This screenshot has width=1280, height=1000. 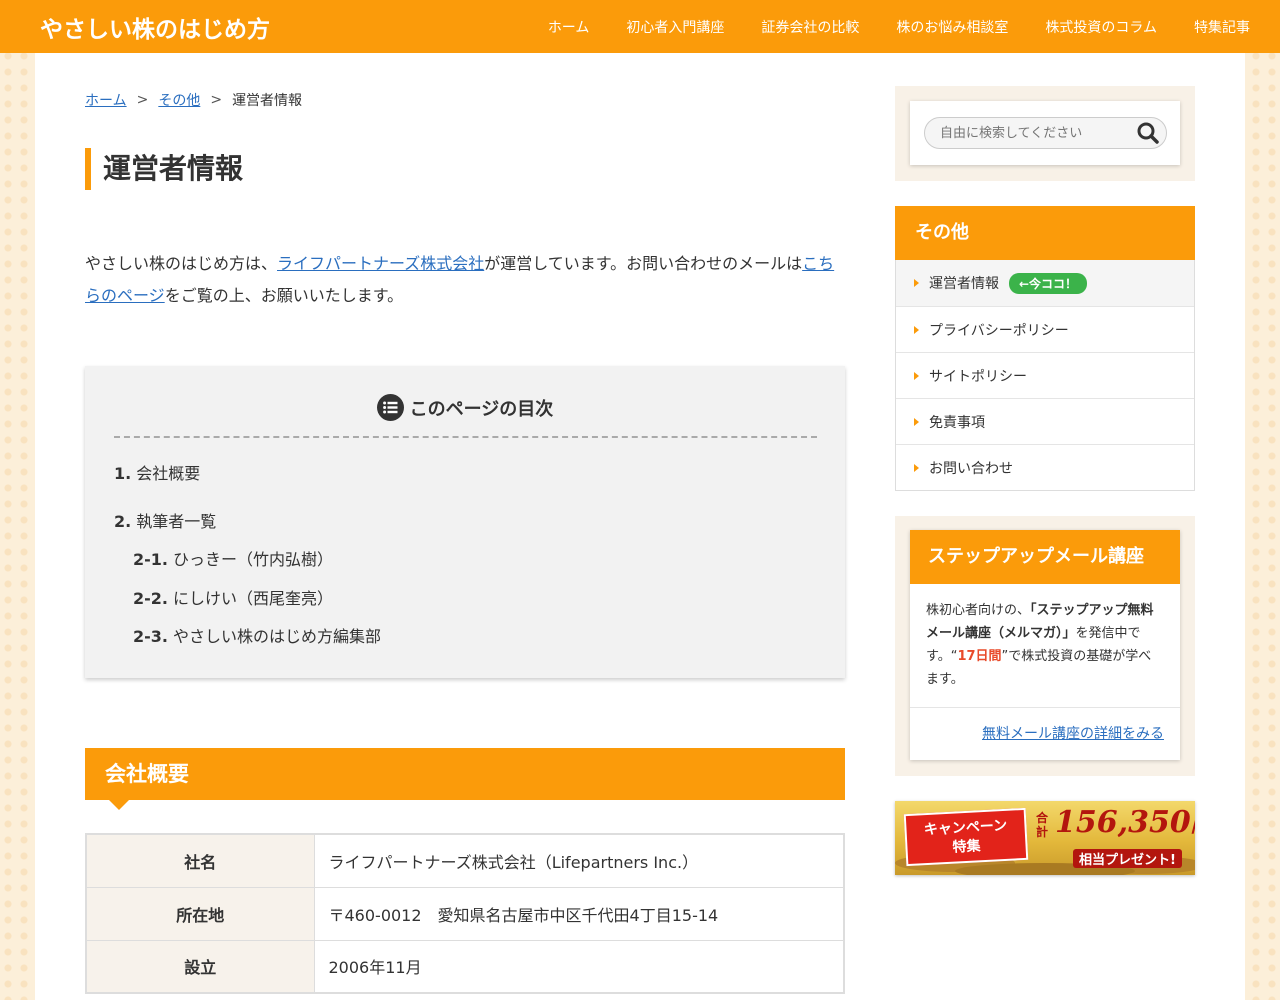 I want to click on table-row: 設立 2006年11月, so click(x=465, y=966).